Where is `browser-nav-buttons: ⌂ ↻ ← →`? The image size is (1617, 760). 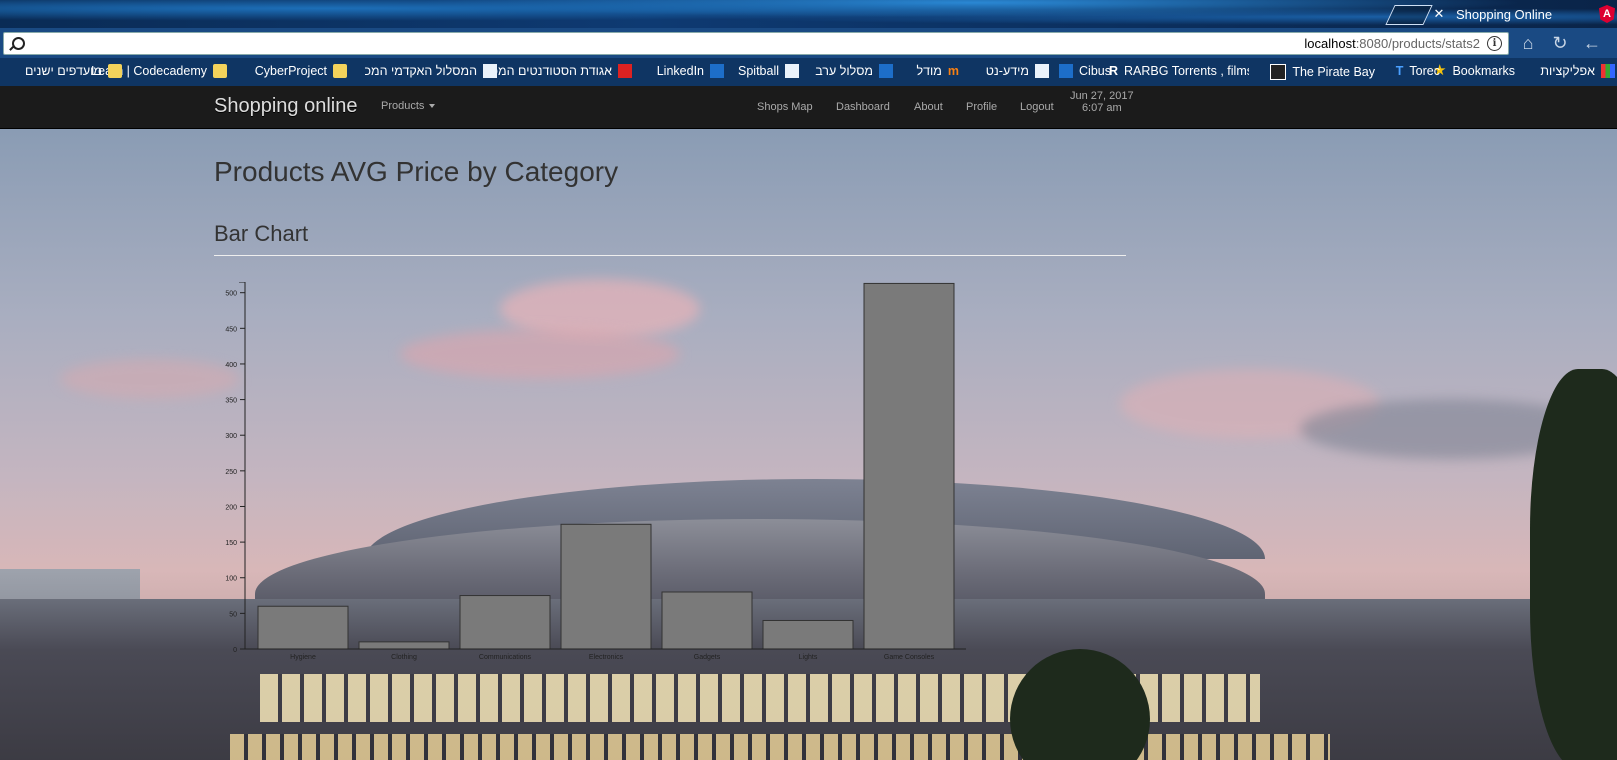 browser-nav-buttons: ⌂ ↻ ← → is located at coordinates (1566, 43).